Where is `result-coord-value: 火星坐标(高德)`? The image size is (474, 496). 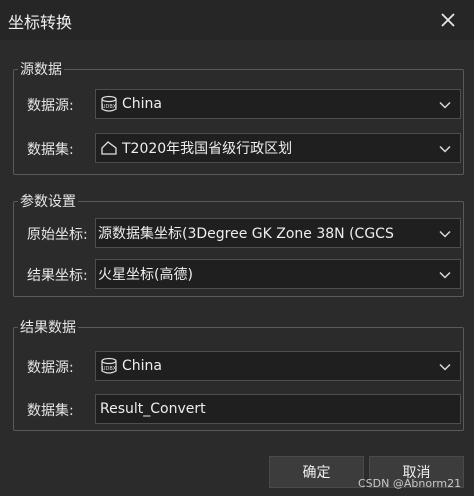 result-coord-value: 火星坐标(高德) is located at coordinates (145, 275).